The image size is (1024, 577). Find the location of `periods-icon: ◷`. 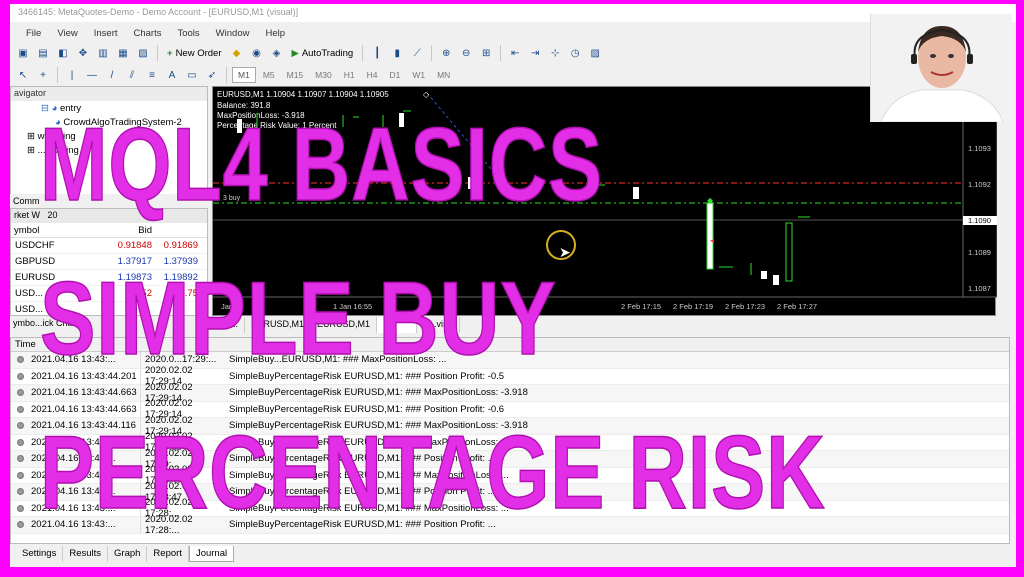

periods-icon: ◷ is located at coordinates (575, 53).